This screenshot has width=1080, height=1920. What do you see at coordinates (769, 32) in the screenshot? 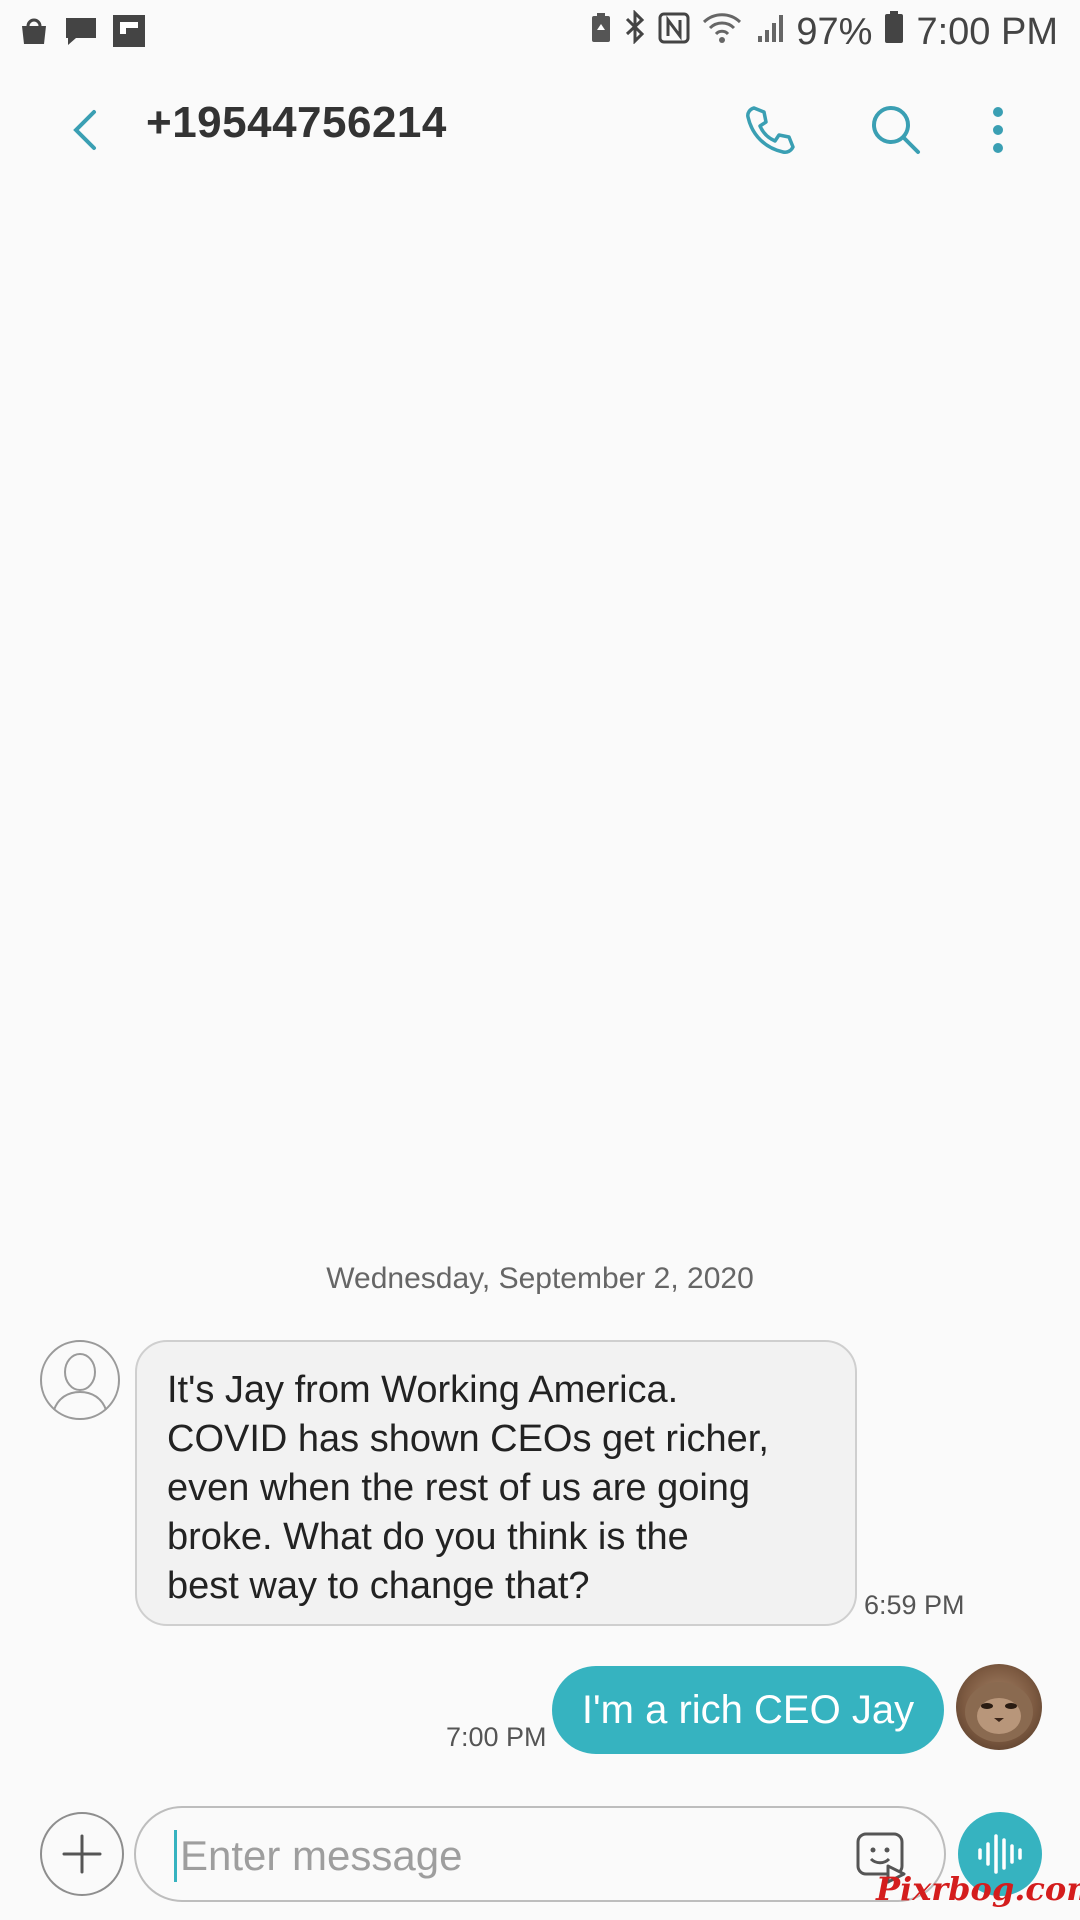
I see `signal-icon` at bounding box center [769, 32].